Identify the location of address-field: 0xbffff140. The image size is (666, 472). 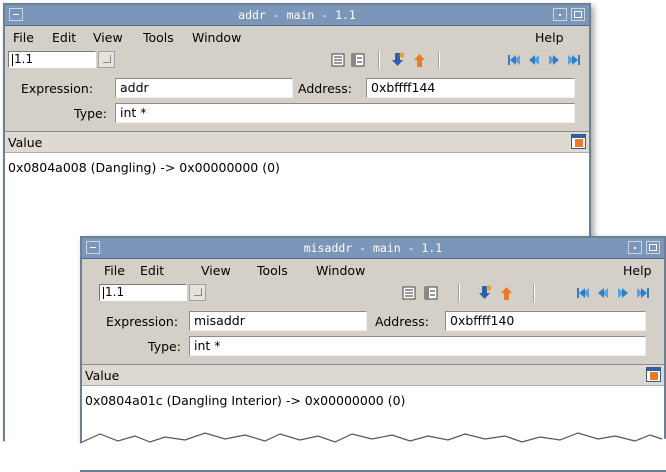
(545, 321).